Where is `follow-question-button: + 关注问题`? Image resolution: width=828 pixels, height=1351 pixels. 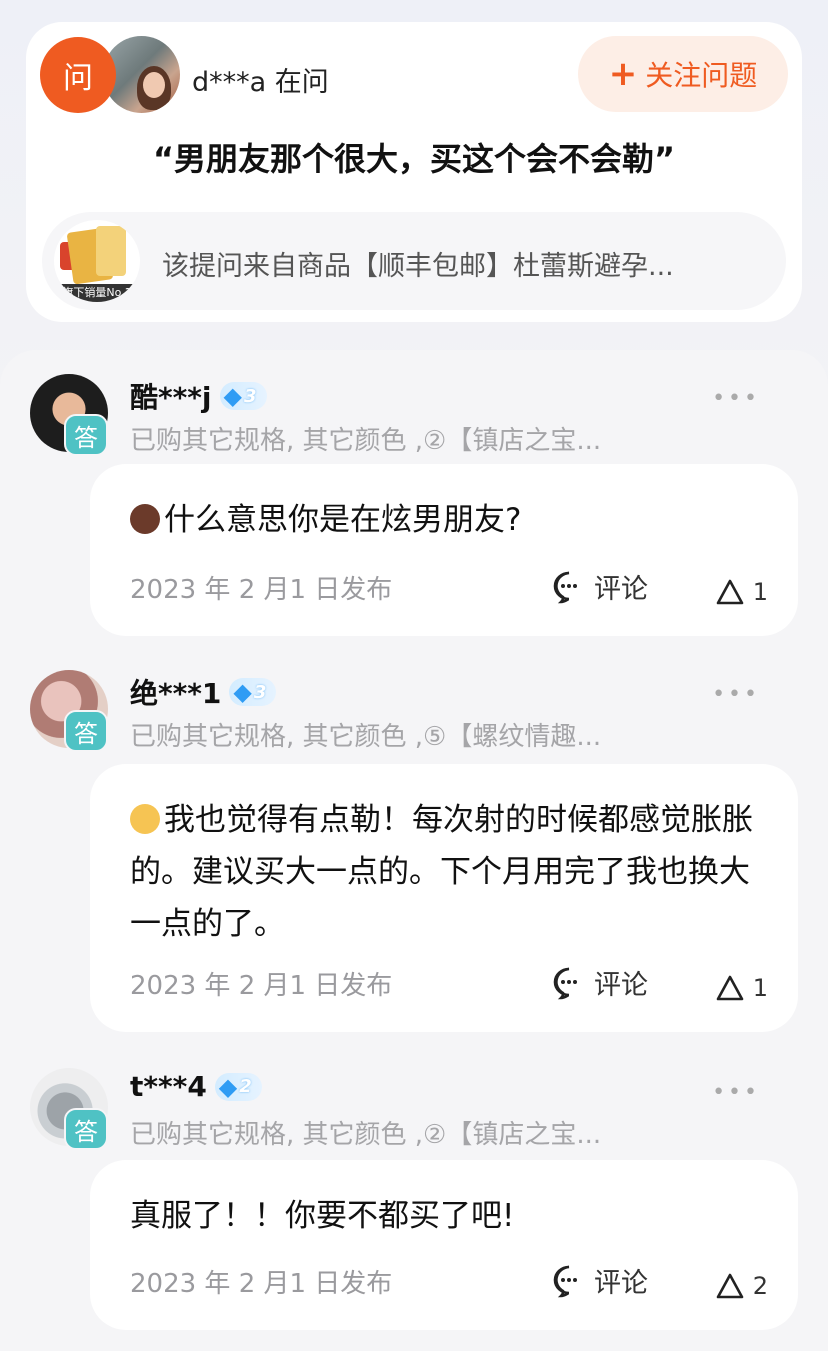 follow-question-button: + 关注问题 is located at coordinates (683, 74).